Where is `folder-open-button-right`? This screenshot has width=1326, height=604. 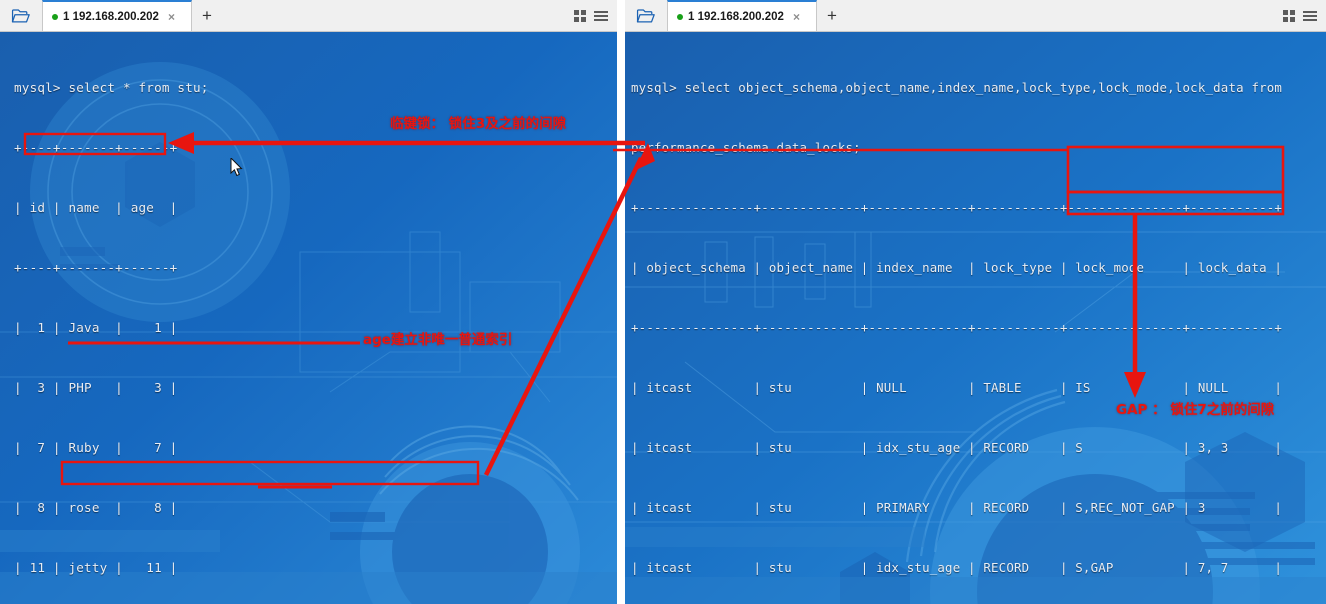 folder-open-button-right is located at coordinates (646, 15).